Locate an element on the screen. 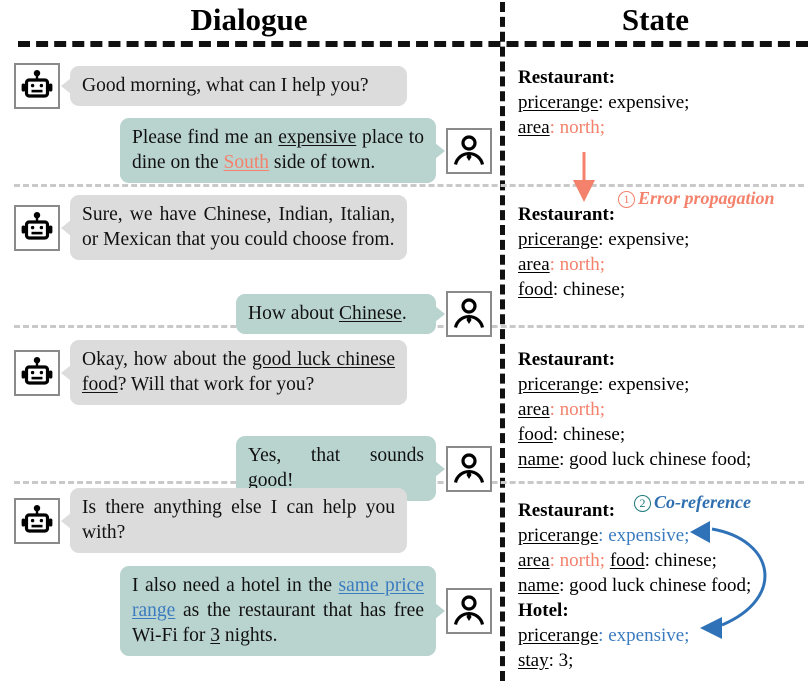 The image size is (808, 681). state-column-title: State is located at coordinates (655, 19).